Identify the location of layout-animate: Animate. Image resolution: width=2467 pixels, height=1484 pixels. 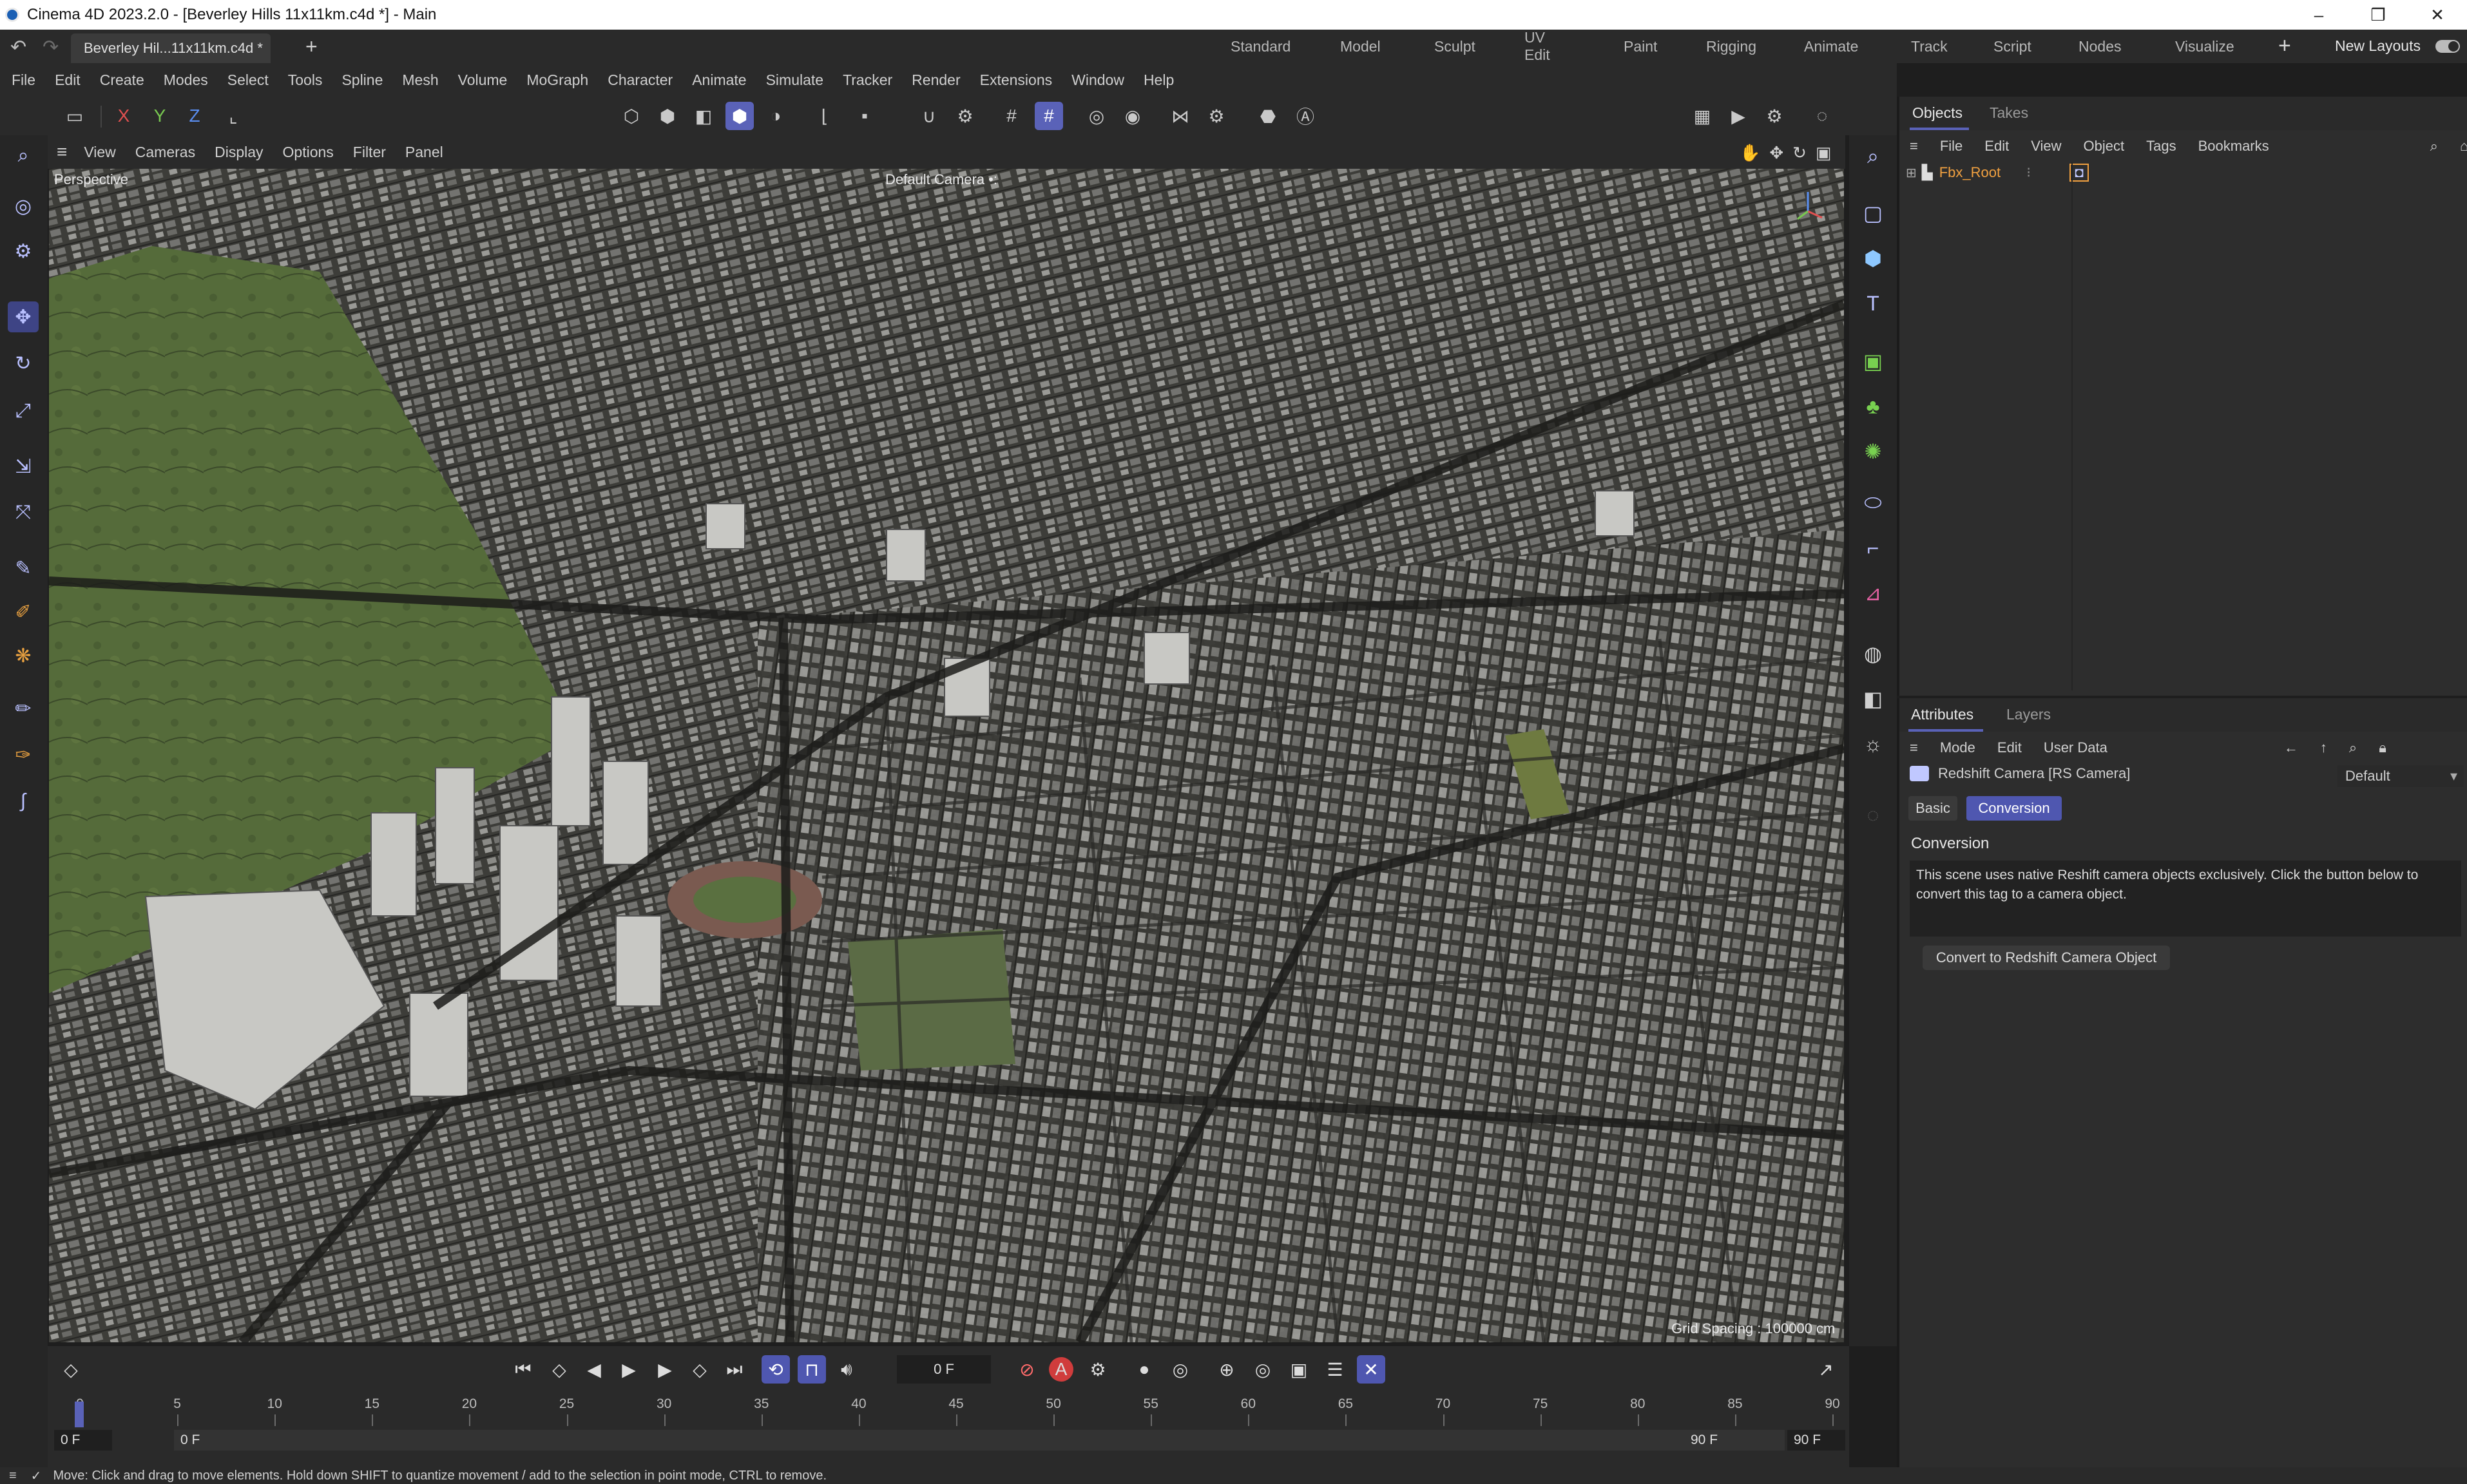
(1831, 46).